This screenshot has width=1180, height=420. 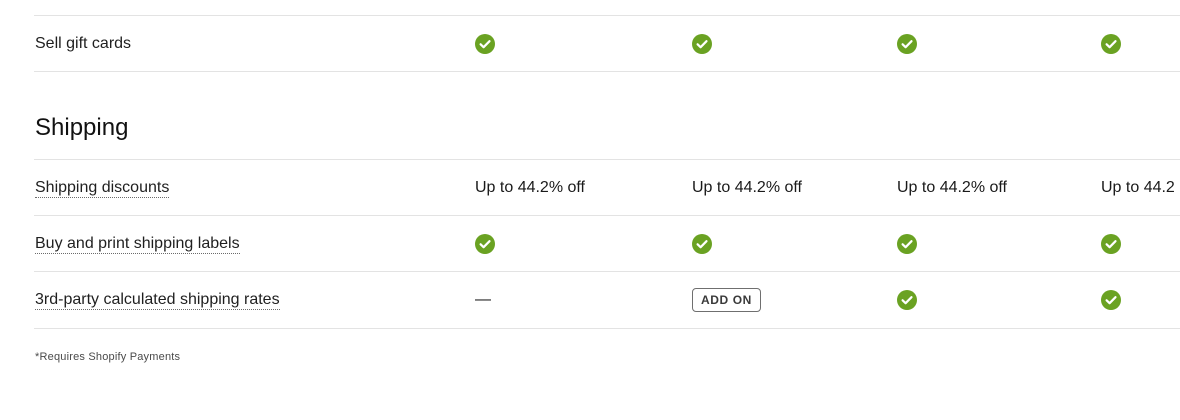 I want to click on plan-1-cell: —, so click(x=483, y=300).